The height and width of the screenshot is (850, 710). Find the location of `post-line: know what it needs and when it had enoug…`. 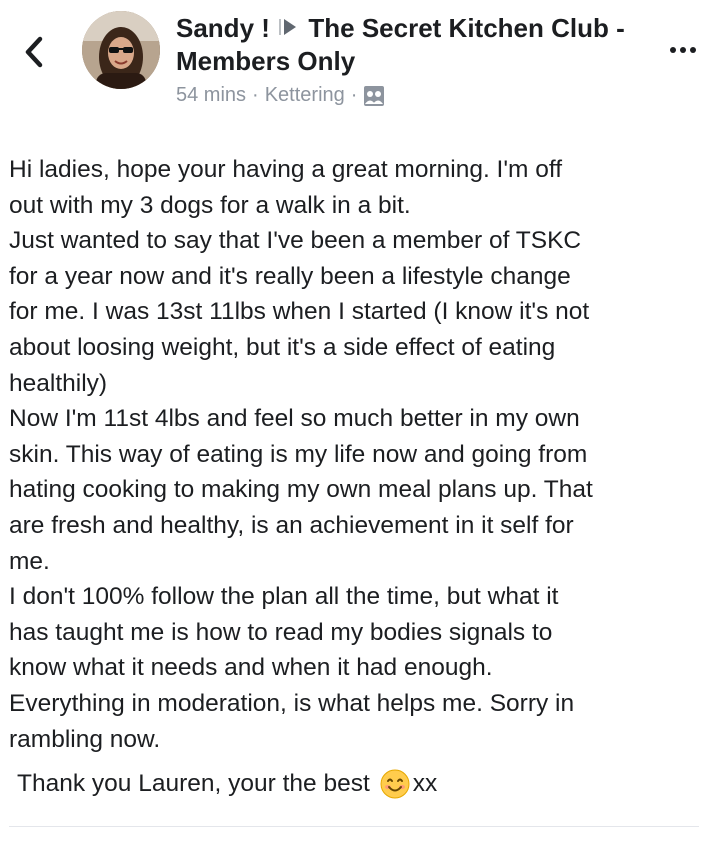

post-line: know what it needs and when it had enoug… is located at coordinates (251, 668).